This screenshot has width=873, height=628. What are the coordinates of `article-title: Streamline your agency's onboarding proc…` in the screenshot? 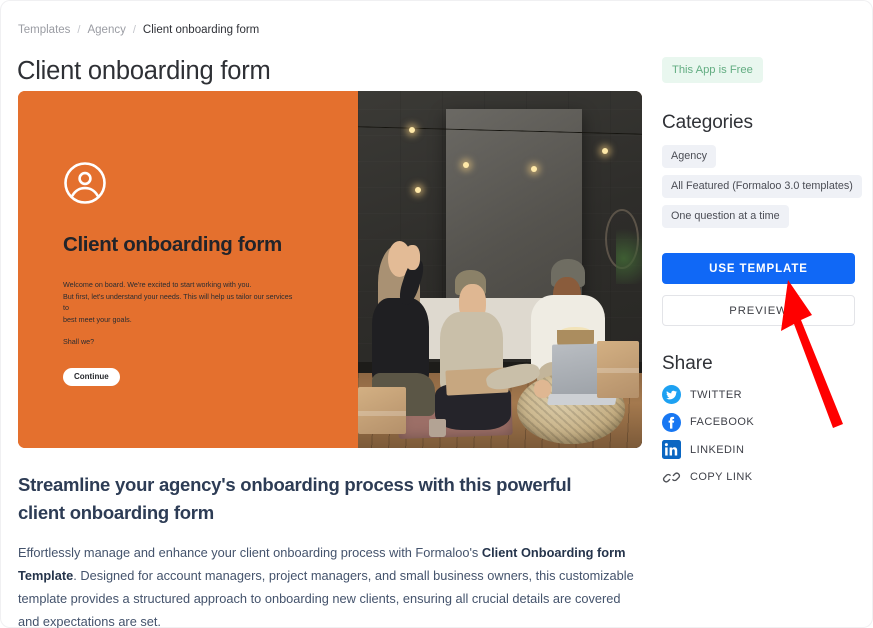 It's located at (295, 498).